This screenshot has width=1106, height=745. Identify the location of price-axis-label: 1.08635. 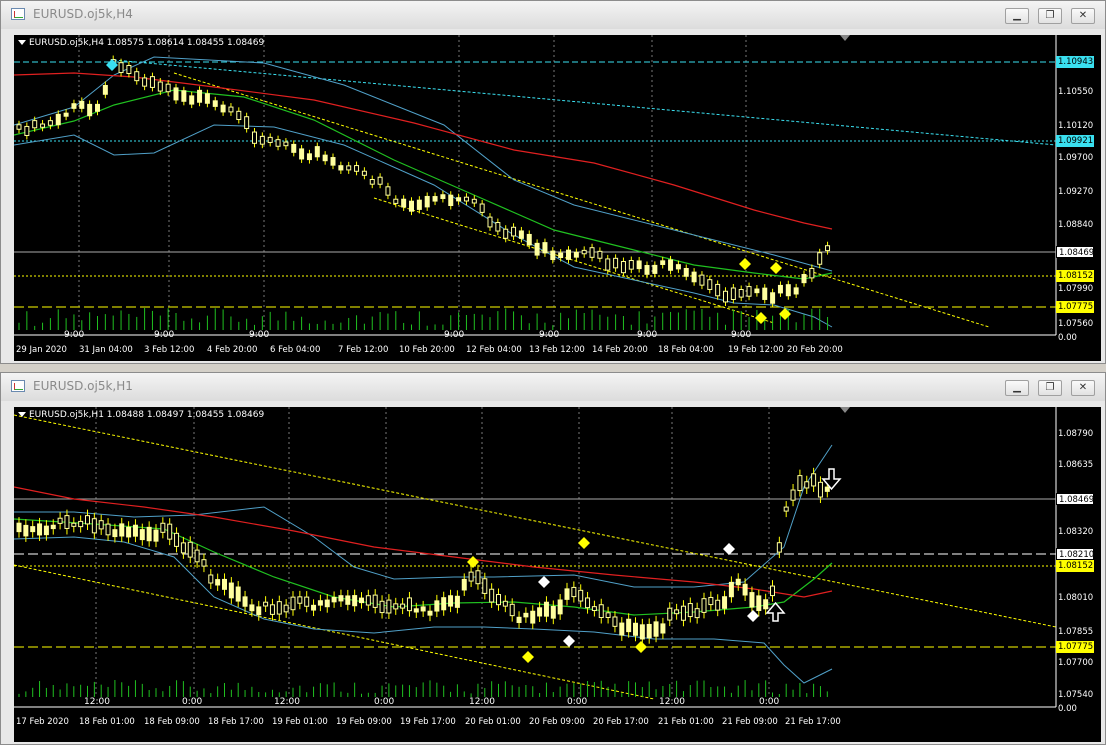
(1076, 465).